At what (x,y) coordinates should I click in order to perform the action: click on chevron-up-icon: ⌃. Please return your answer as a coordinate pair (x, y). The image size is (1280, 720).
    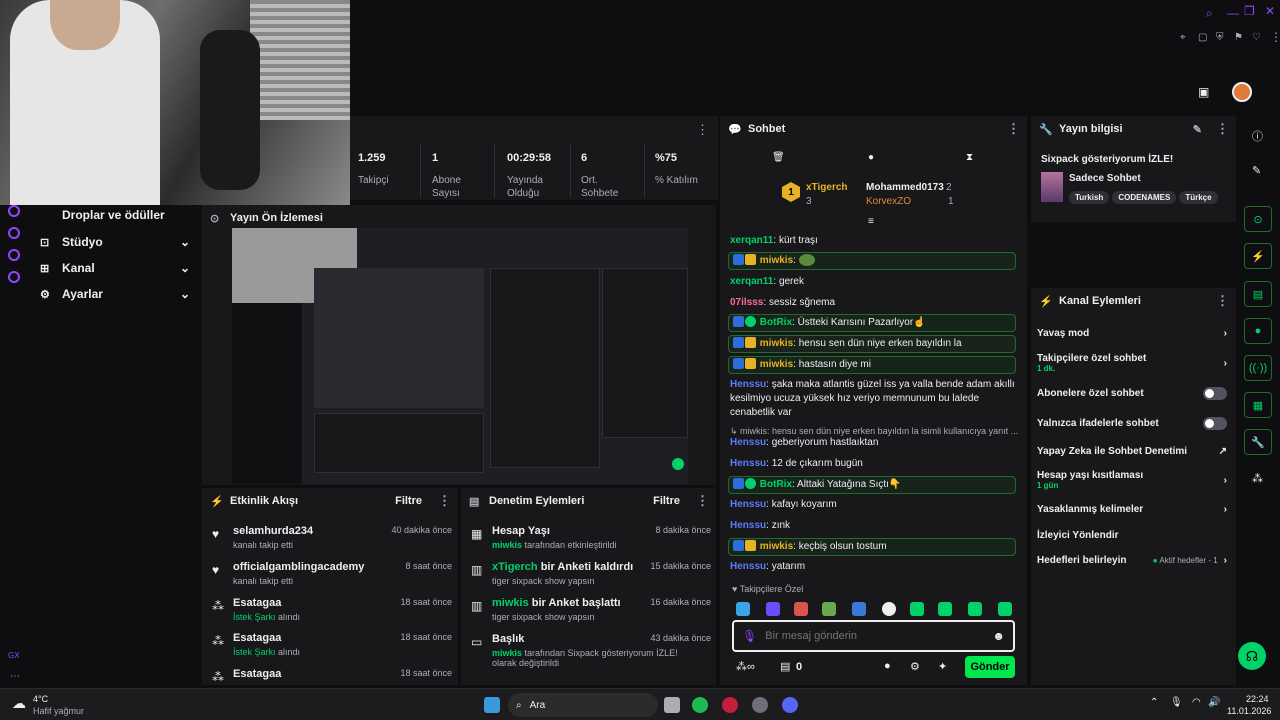
    Looking at the image, I should click on (1154, 702).